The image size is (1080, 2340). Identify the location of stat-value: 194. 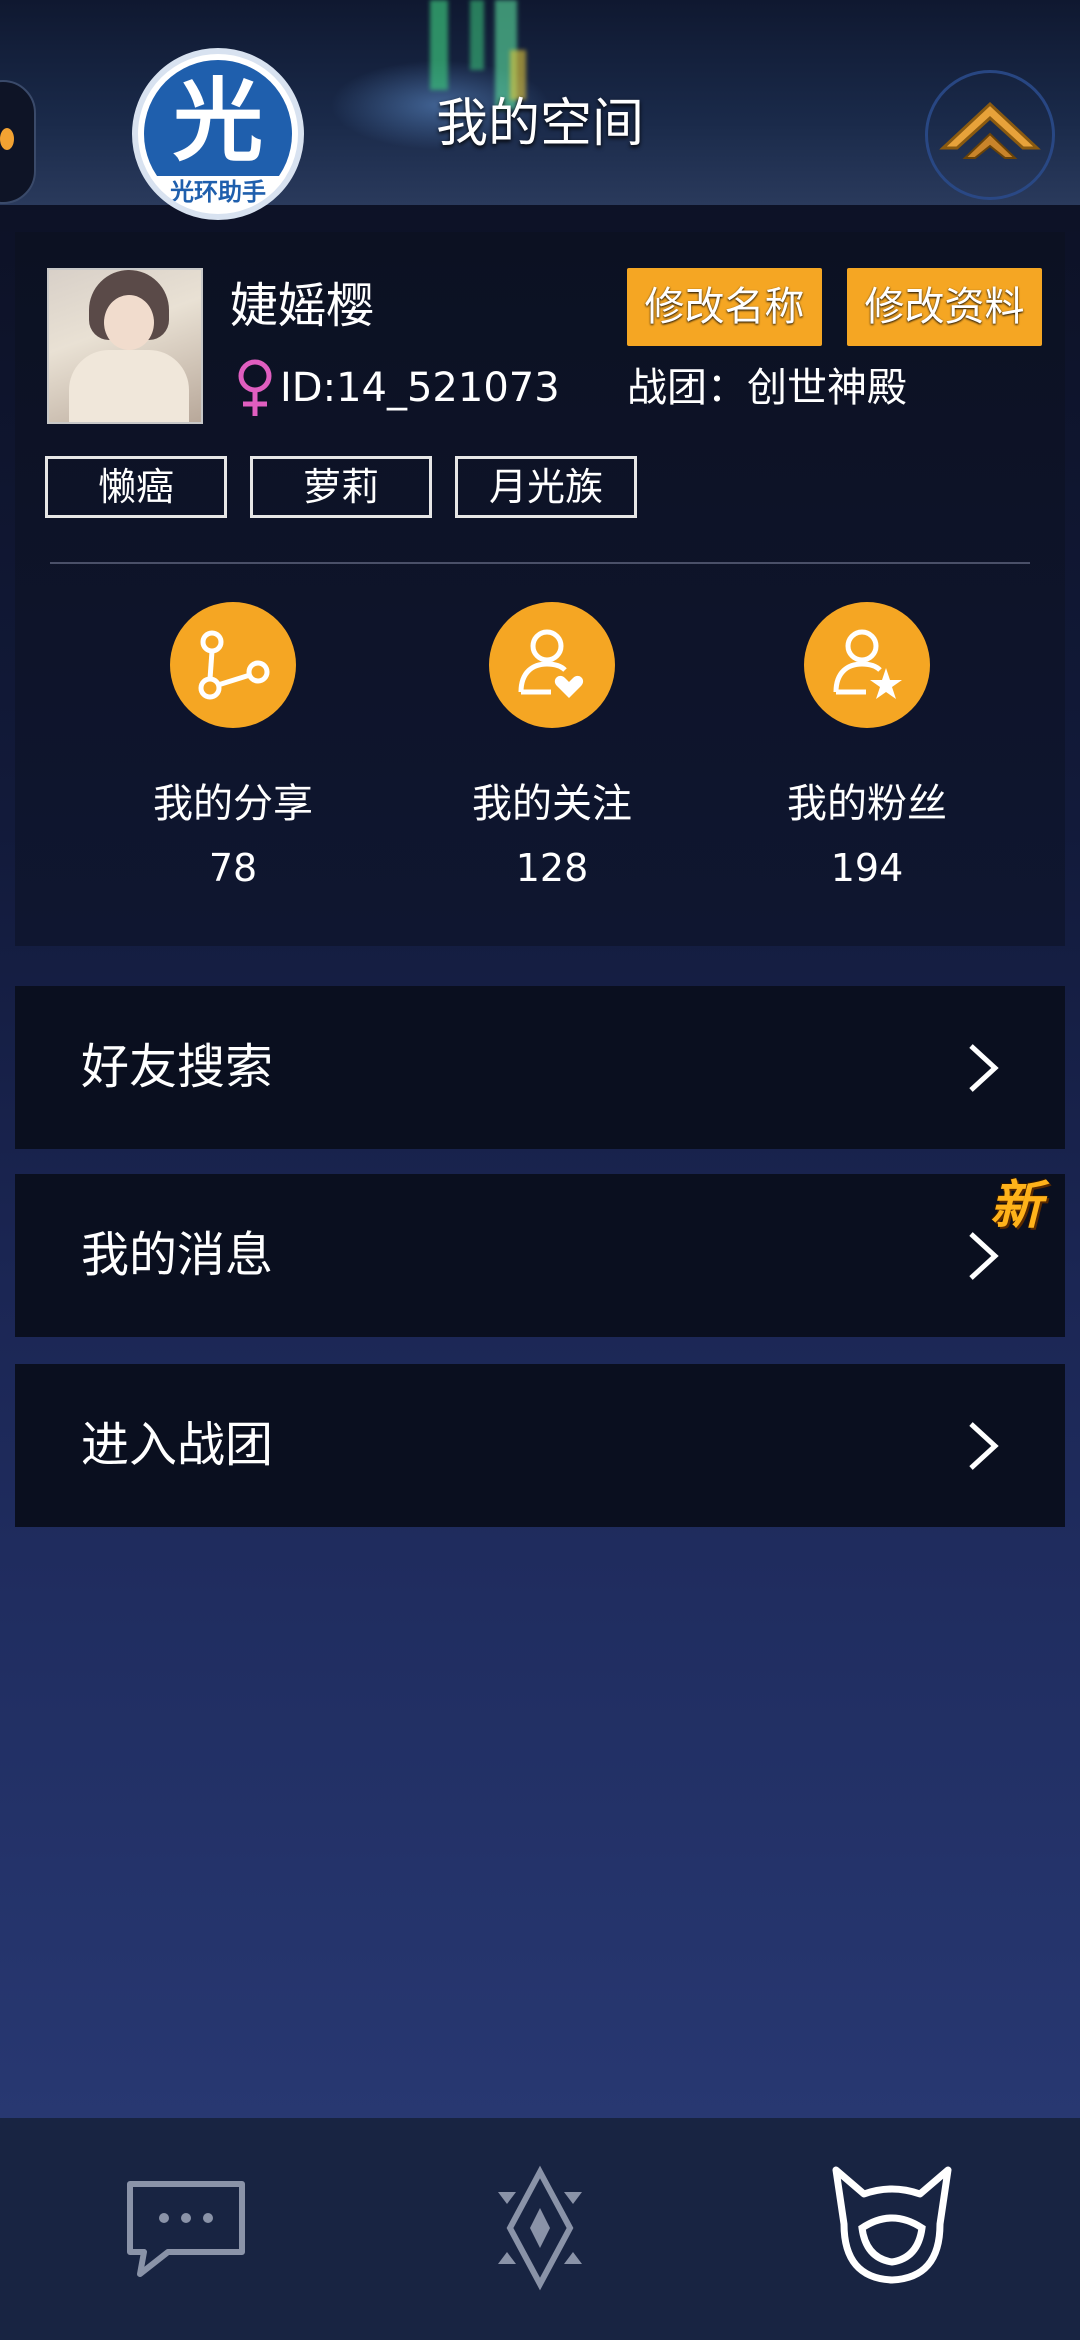
(867, 868).